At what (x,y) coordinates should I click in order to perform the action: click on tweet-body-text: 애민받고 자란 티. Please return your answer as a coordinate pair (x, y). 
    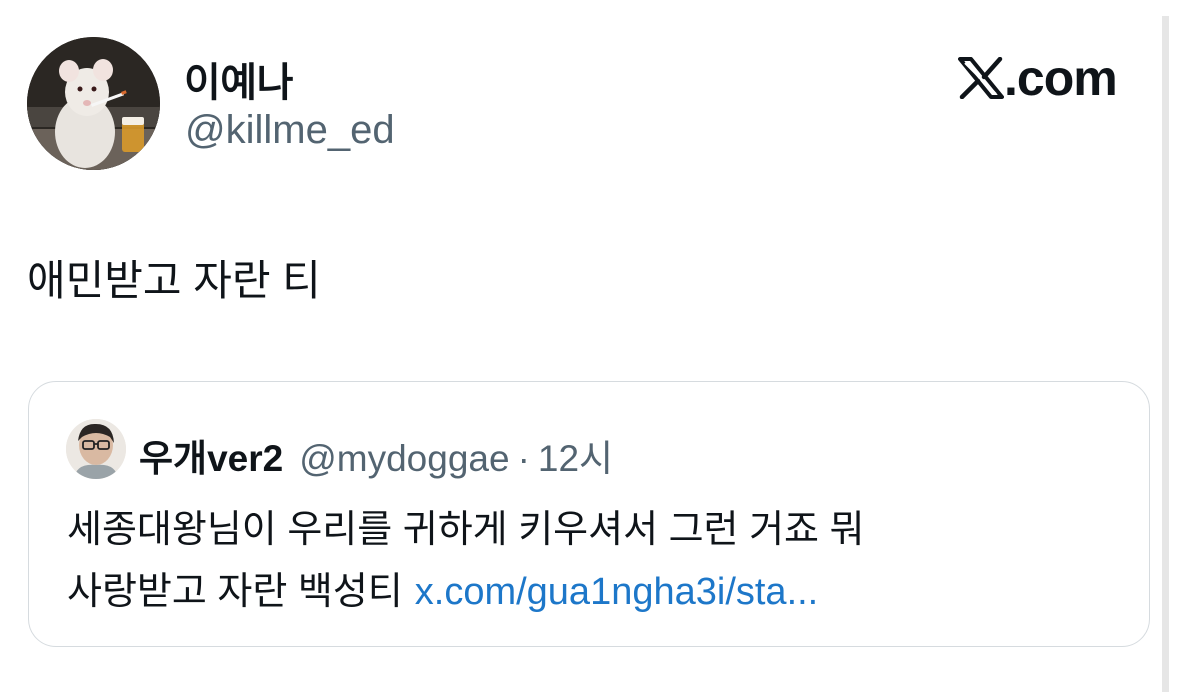
    Looking at the image, I should click on (174, 280).